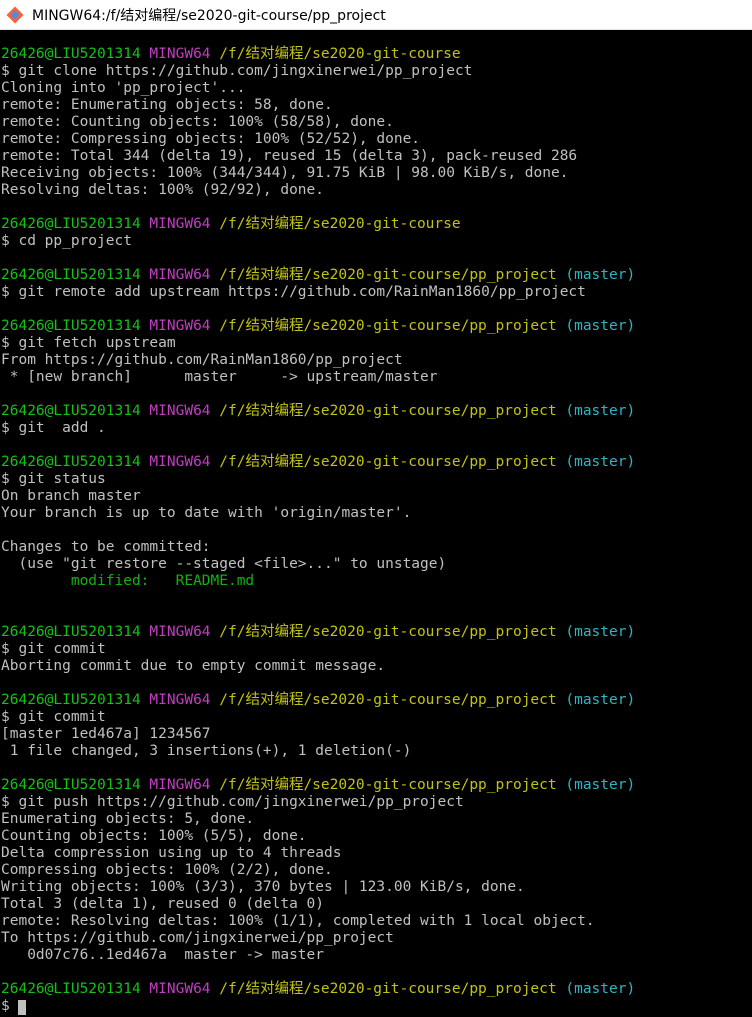  Describe the element at coordinates (128, 581) in the screenshot. I see `status-modified-line: modified: README.md` at that location.